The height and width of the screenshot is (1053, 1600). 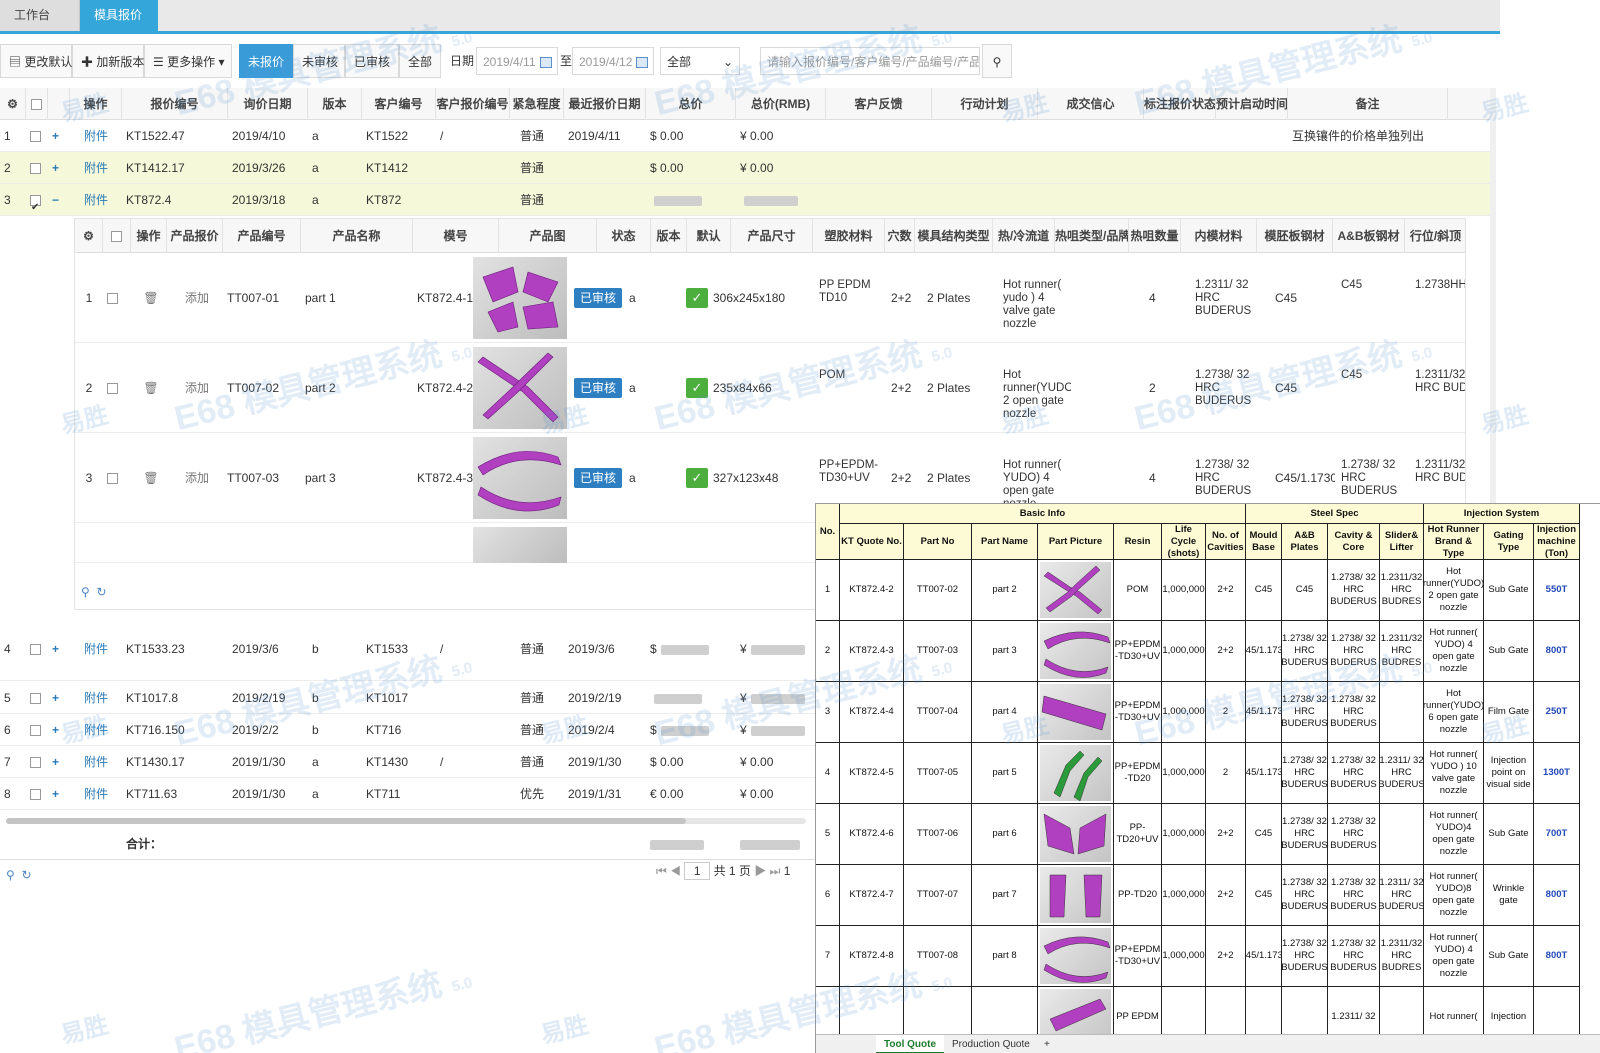 What do you see at coordinates (772, 236) in the screenshot?
I see `subtable-col-header: 产品尺寸` at bounding box center [772, 236].